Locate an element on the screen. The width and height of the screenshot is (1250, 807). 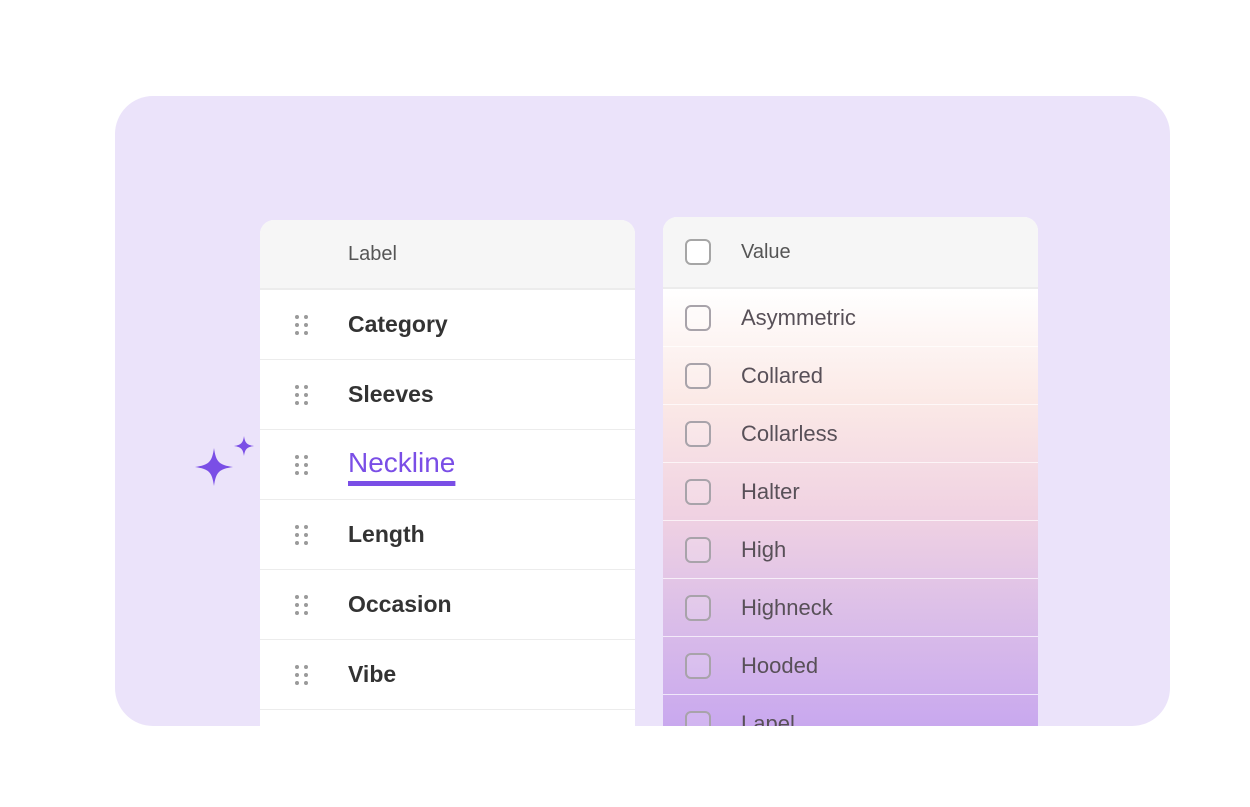
value-row: Hooded is located at coordinates (850, 666).